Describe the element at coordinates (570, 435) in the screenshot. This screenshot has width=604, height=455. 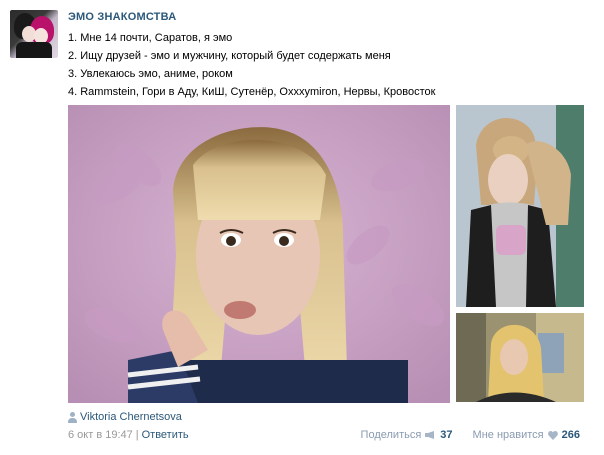
I see `like-count: 266` at that location.